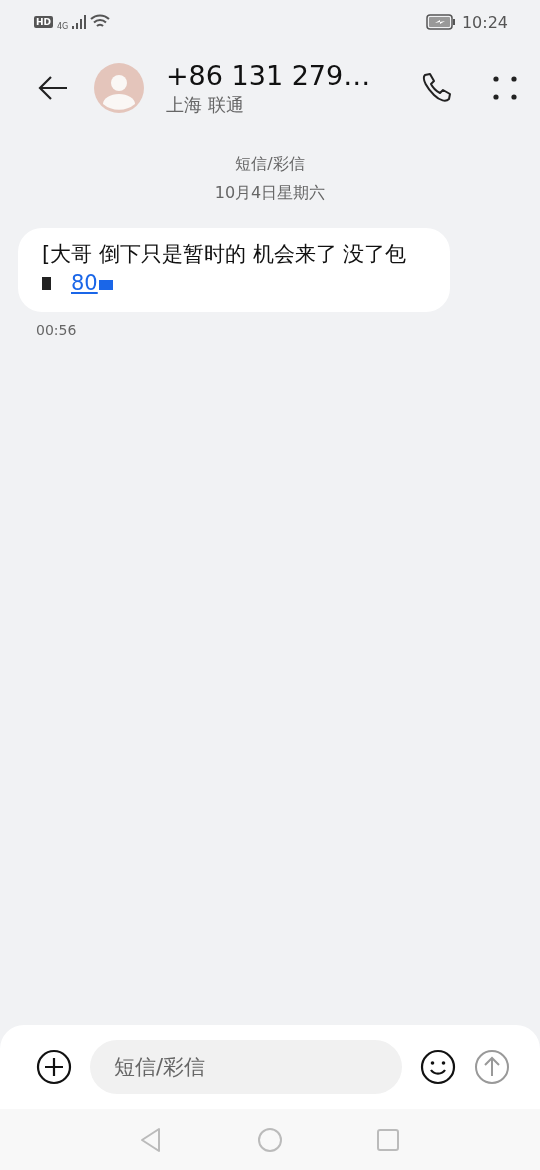 The width and height of the screenshot is (540, 1170). Describe the element at coordinates (57, 330) in the screenshot. I see `message-time: 00:56` at that location.